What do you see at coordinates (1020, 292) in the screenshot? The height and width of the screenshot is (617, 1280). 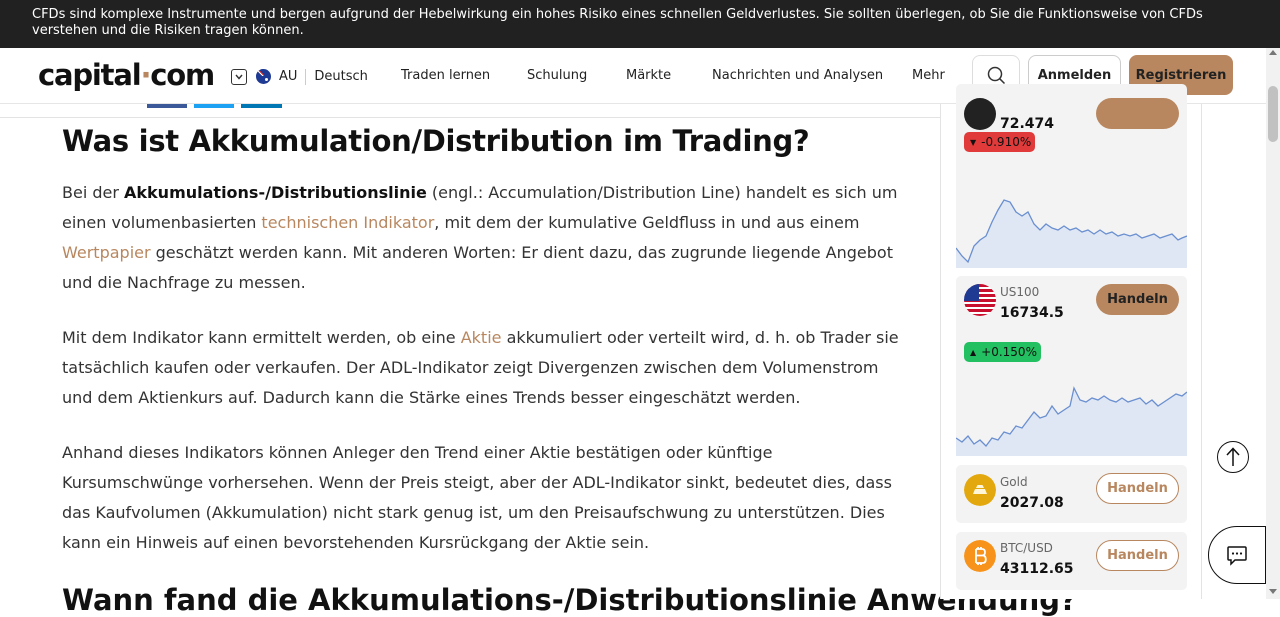 I see `market-symbol: US100` at bounding box center [1020, 292].